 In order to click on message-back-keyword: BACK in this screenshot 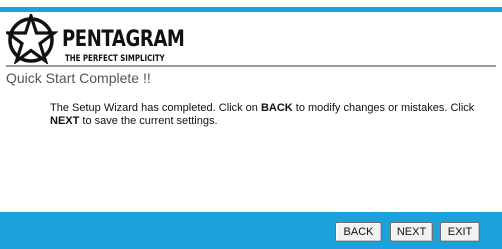, I will do `click(276, 108)`.